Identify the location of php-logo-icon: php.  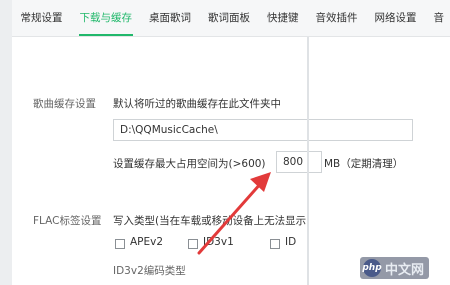
(372, 268).